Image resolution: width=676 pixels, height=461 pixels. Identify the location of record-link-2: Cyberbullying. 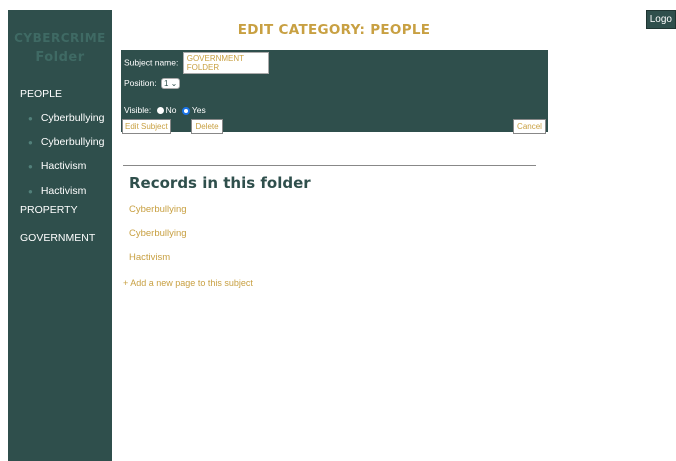
(158, 233).